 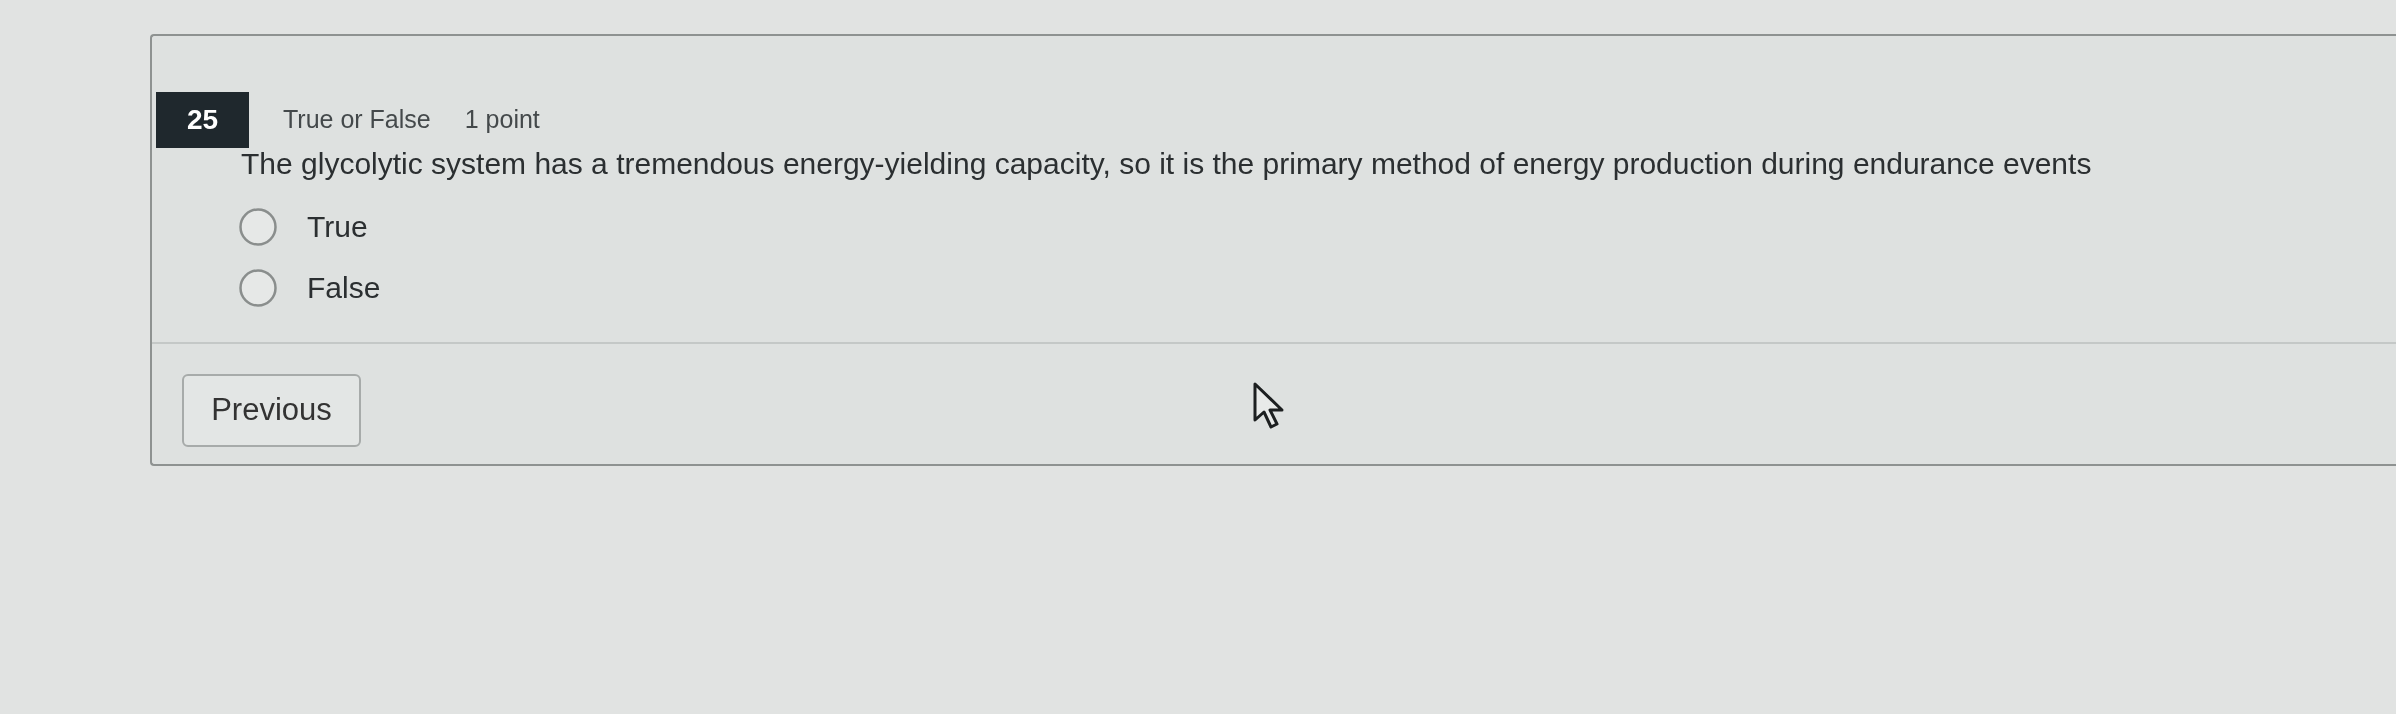 What do you see at coordinates (502, 120) in the screenshot?
I see `question-points: 1 point` at bounding box center [502, 120].